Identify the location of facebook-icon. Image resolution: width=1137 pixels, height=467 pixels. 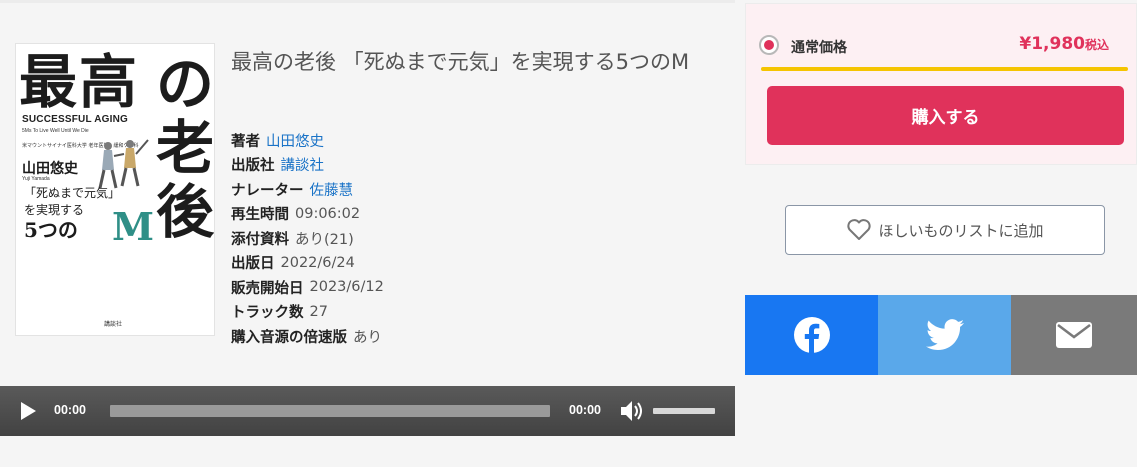
(811, 335).